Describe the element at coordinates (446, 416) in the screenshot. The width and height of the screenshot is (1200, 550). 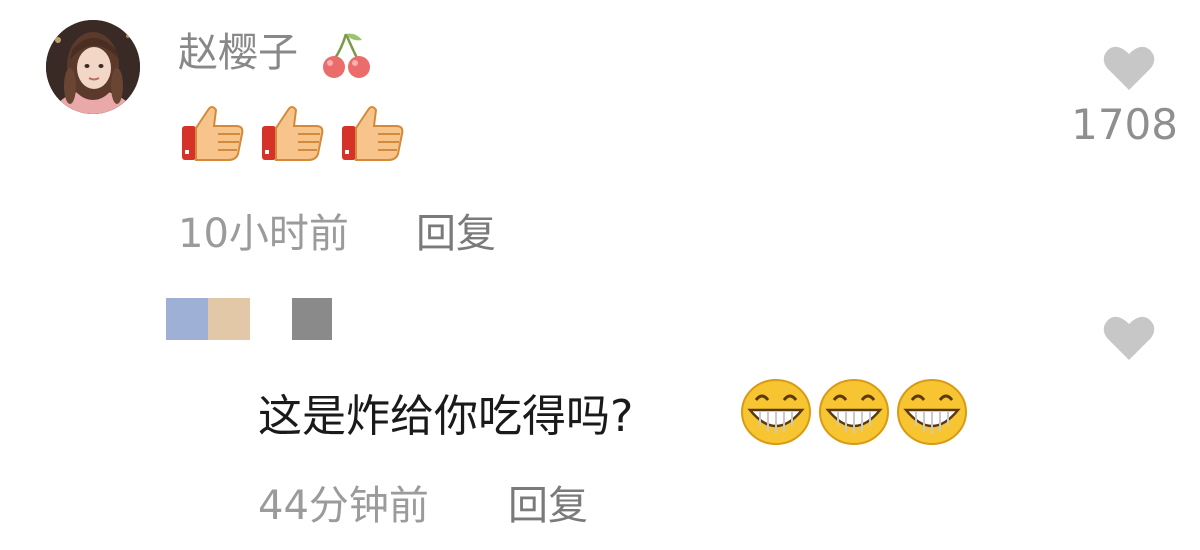
I see `comment-text: 这是炸给你吃得吗?` at that location.